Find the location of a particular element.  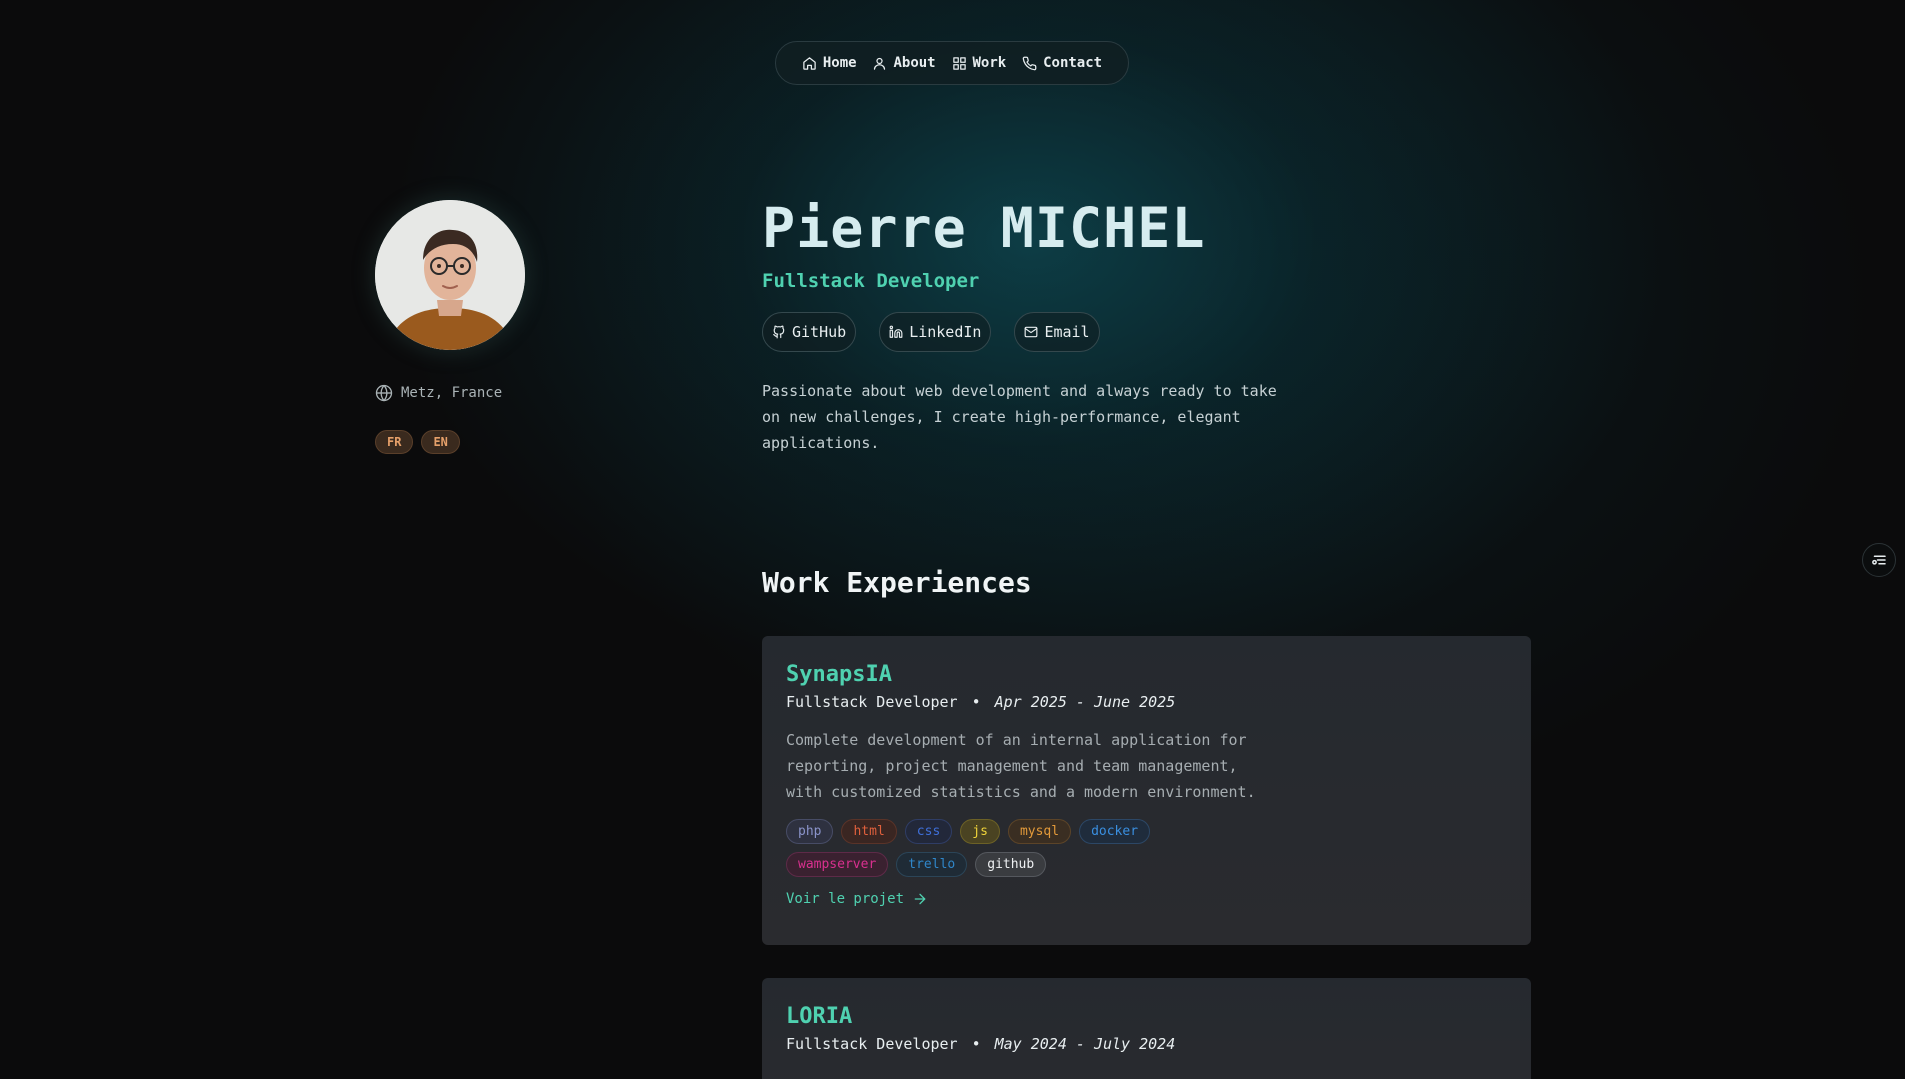

language-badges: FR EN is located at coordinates (417, 442).